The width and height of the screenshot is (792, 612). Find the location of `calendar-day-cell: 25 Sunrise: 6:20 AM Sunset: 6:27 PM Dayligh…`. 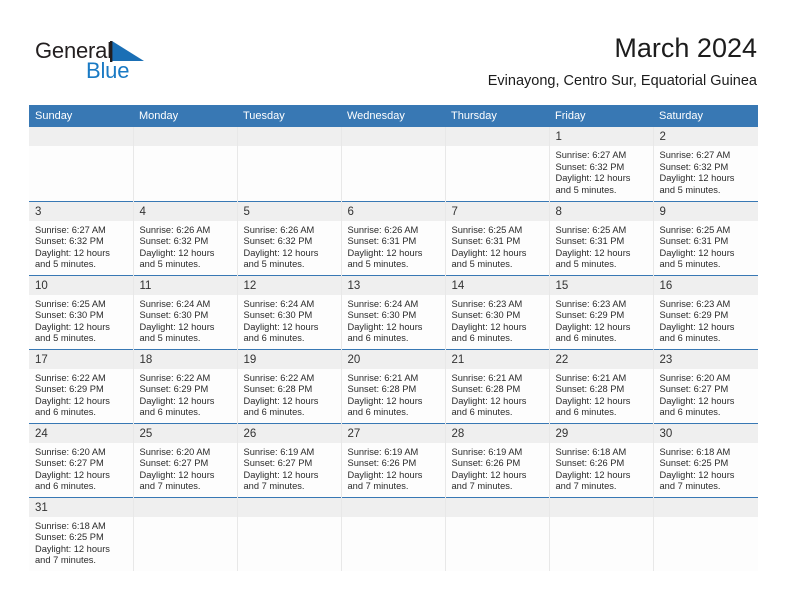

calendar-day-cell: 25 Sunrise: 6:20 AM Sunset: 6:27 PM Dayligh… is located at coordinates (185, 459).